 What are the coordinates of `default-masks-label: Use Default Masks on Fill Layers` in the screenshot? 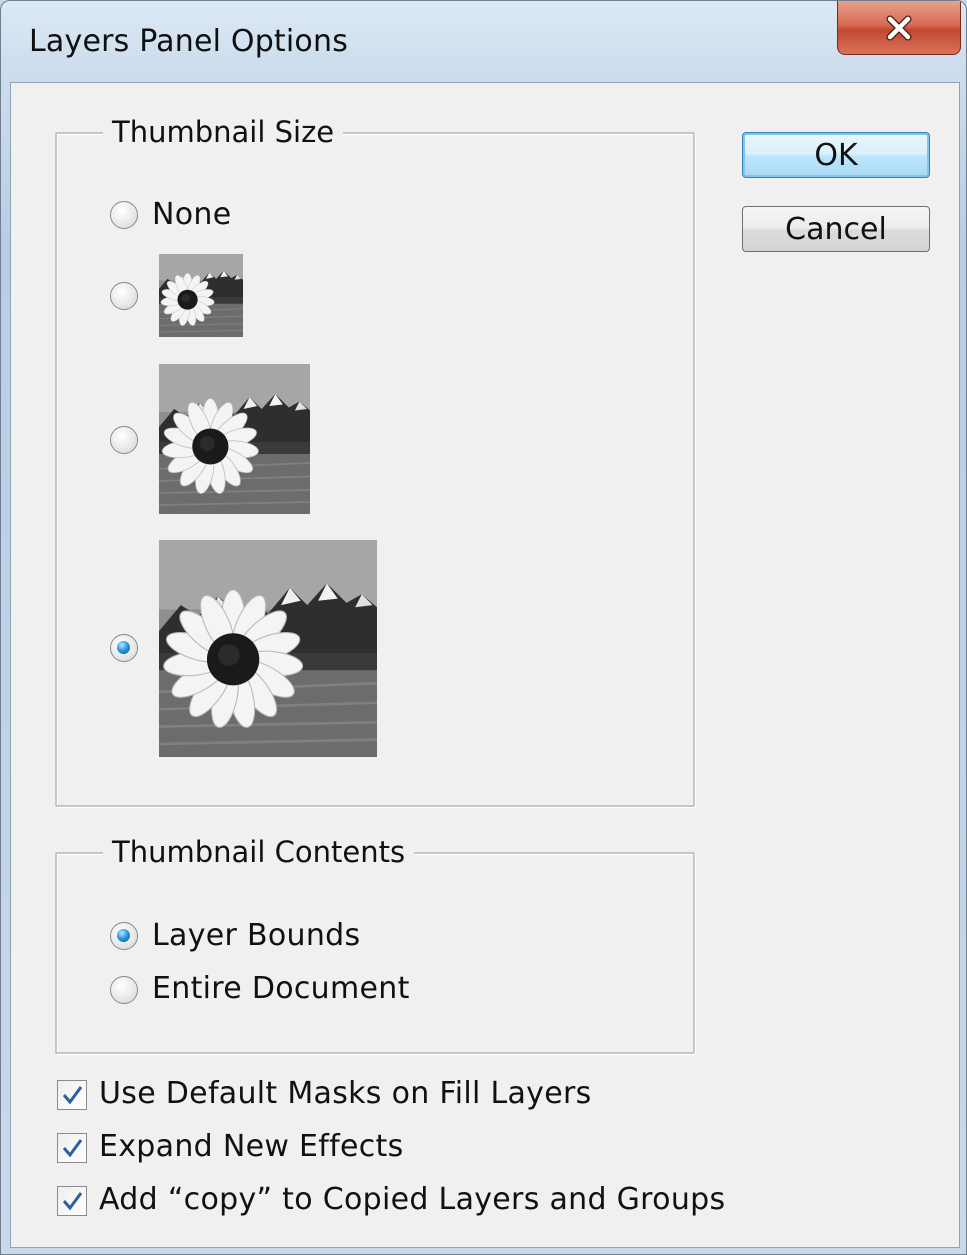 It's located at (345, 1093).